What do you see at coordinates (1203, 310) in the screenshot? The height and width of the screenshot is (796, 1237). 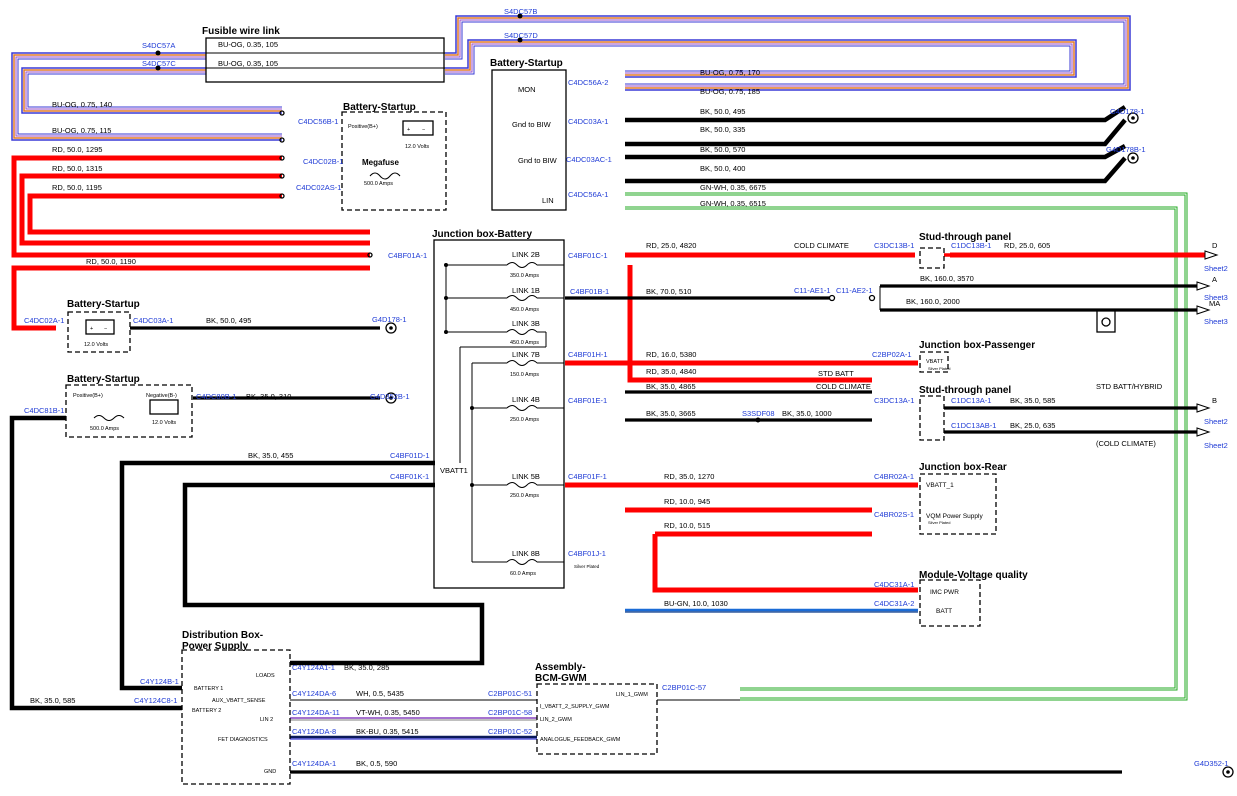 I see `arrow-ma-icon` at bounding box center [1203, 310].